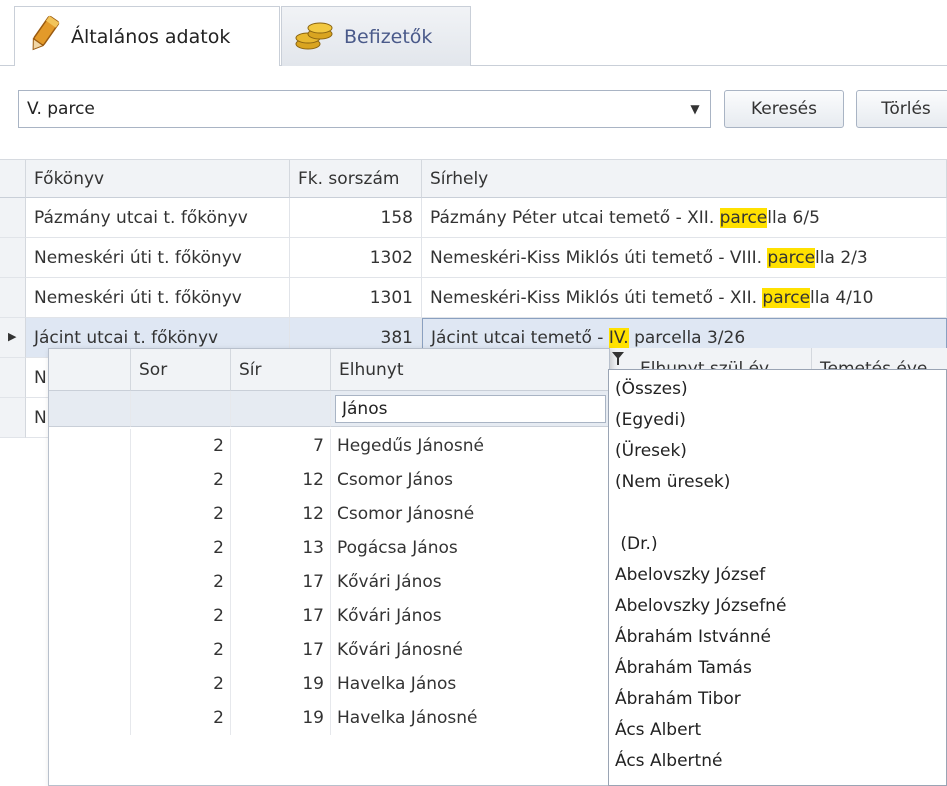 The width and height of the screenshot is (947, 786). I want to click on sirhely-text: Jácint utcai temető -, so click(520, 338).